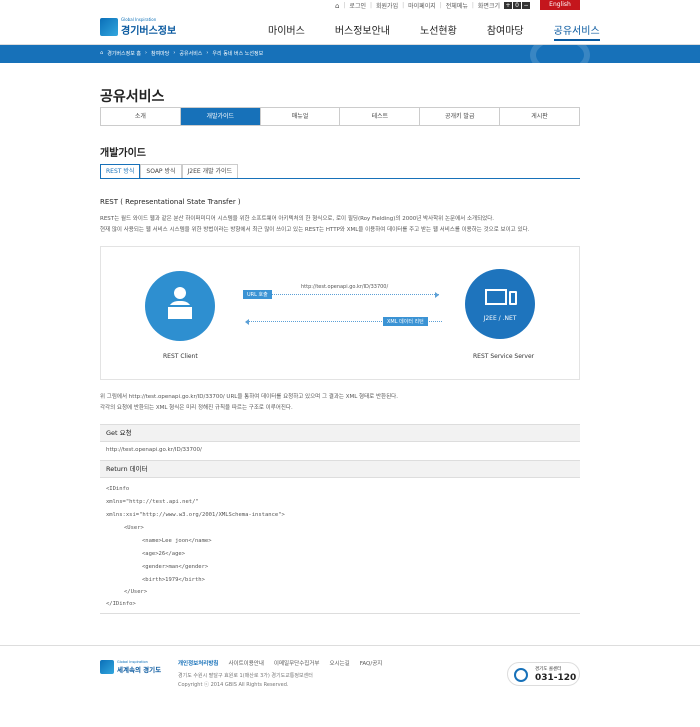  Describe the element at coordinates (556, 678) in the screenshot. I see `call-center-number: 031-120` at that location.